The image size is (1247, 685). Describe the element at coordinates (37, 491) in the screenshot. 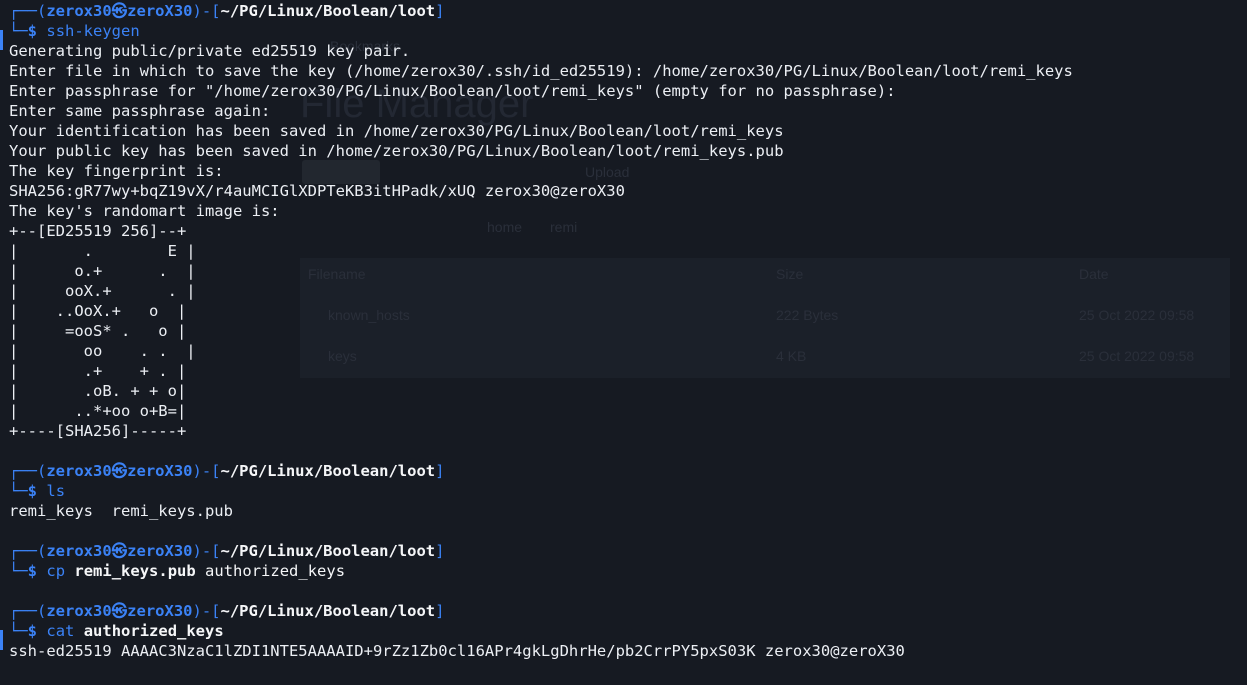

I see `prompt-command-line: └─$ ls` at that location.